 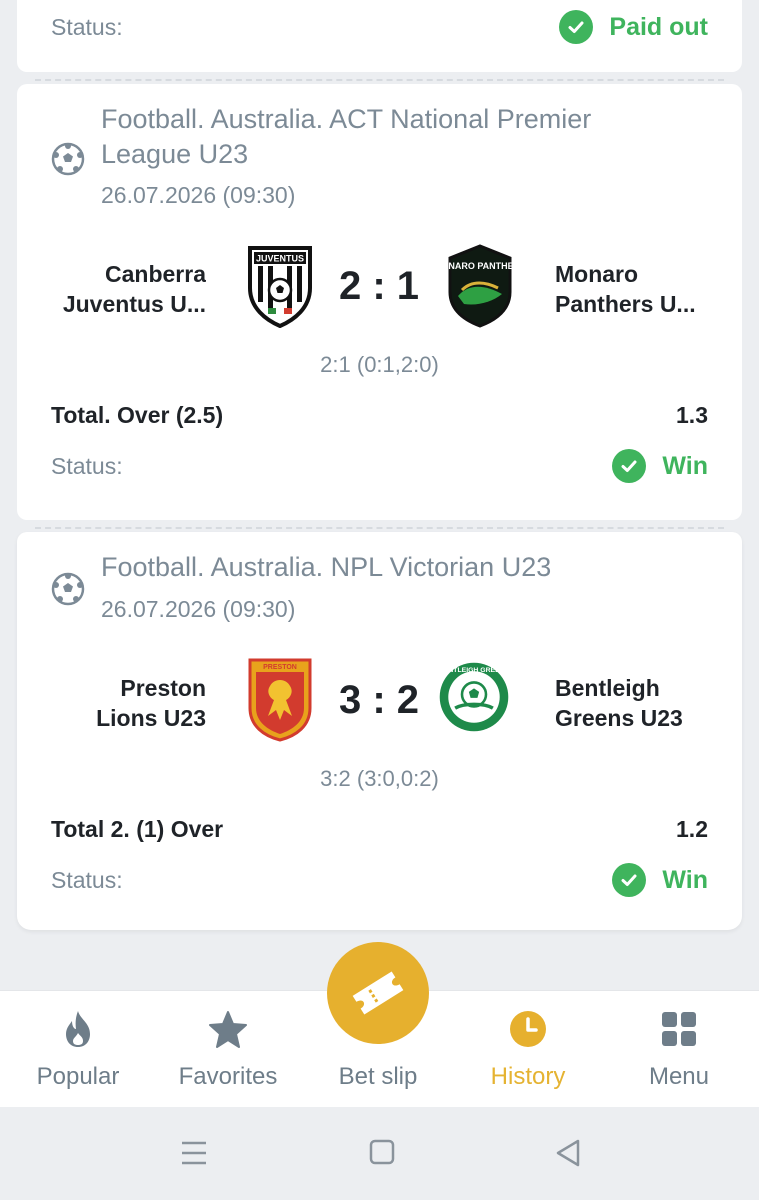 I want to click on bet-status-row: Status: Paid out, so click(x=379, y=27).